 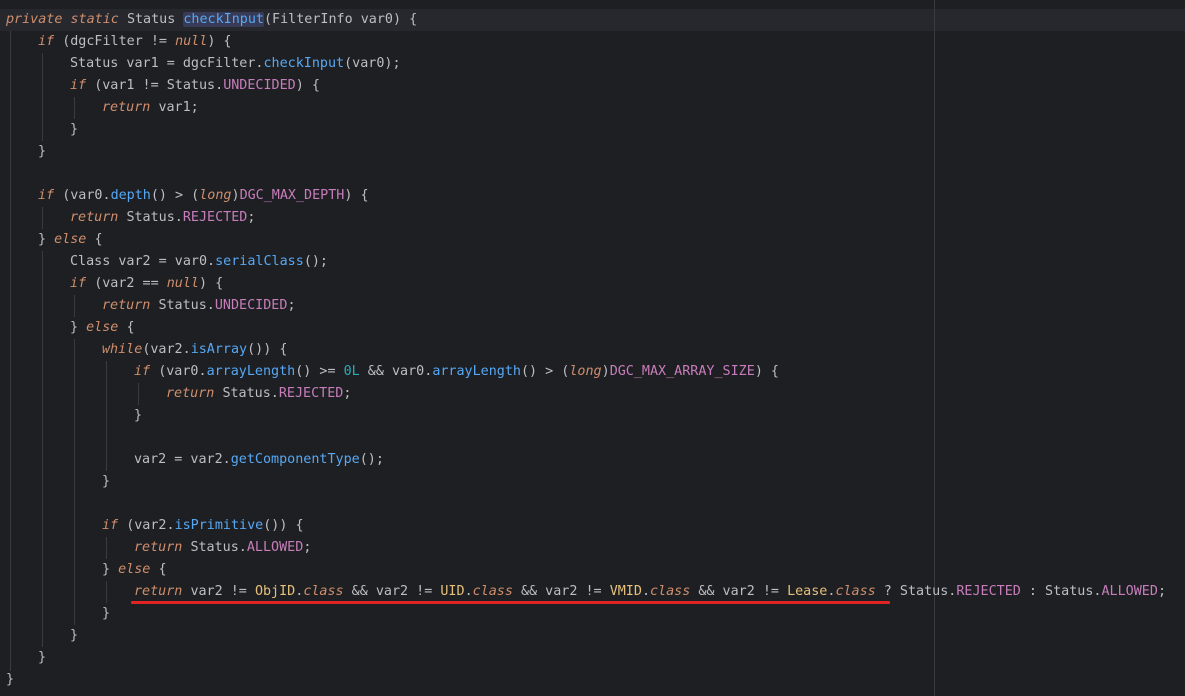 I want to click on code-token: DGC_MAX_ARRAY_SIZE, so click(x=682, y=371).